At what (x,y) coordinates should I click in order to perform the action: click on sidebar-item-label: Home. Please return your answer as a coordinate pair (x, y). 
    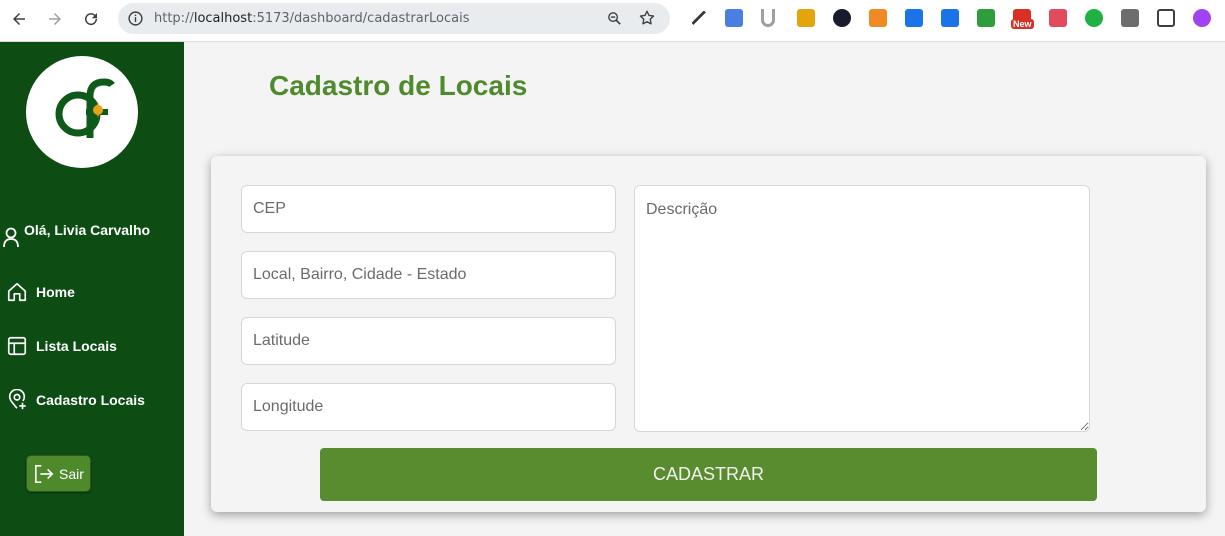
    Looking at the image, I should click on (55, 292).